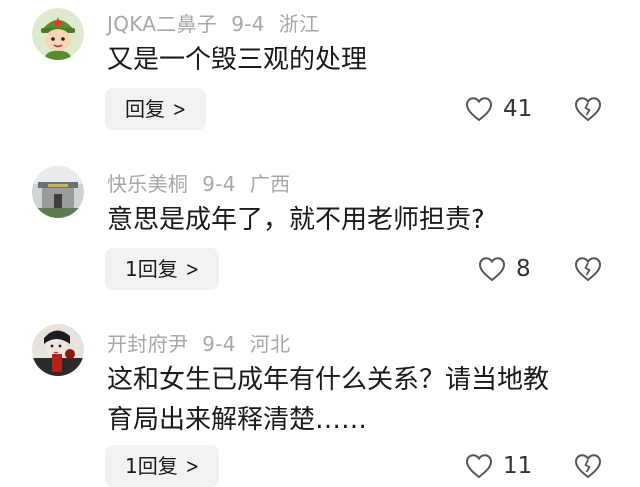  What do you see at coordinates (162, 24) in the screenshot?
I see `username: JQKA二鼻子` at bounding box center [162, 24].